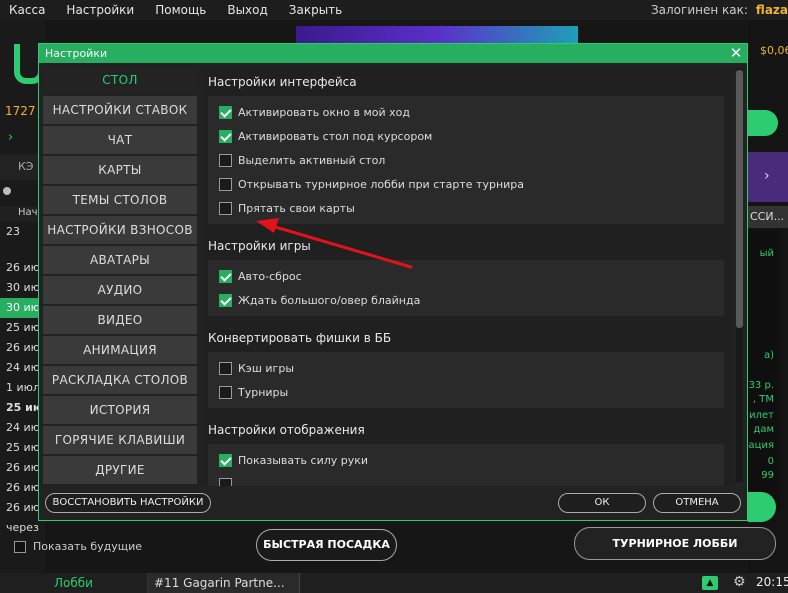 The image size is (788, 593). I want to click on option-row: Ждать большого/овер блайнда, so click(466, 300).